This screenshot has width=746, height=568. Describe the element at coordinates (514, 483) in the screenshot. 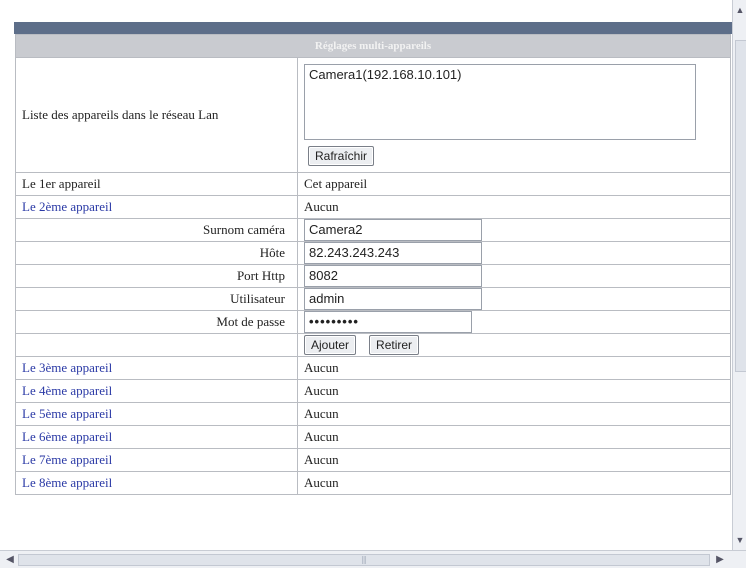

I see `device-8-value: Aucun` at that location.